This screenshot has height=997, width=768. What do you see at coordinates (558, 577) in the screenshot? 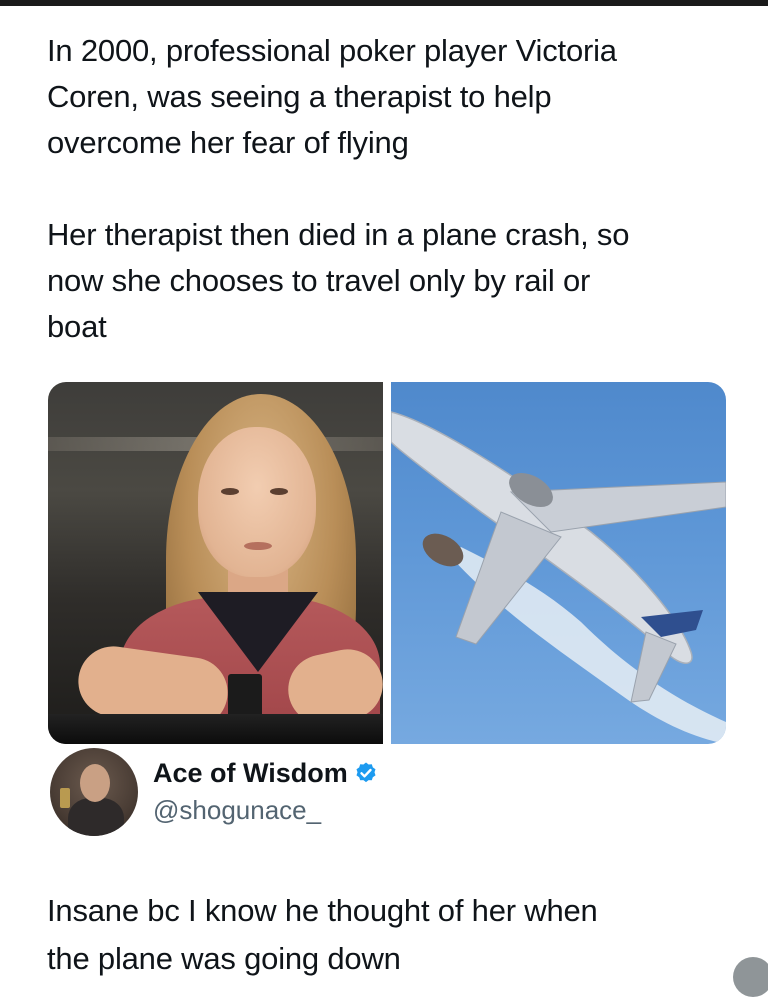
I see `airplane-illustration` at bounding box center [558, 577].